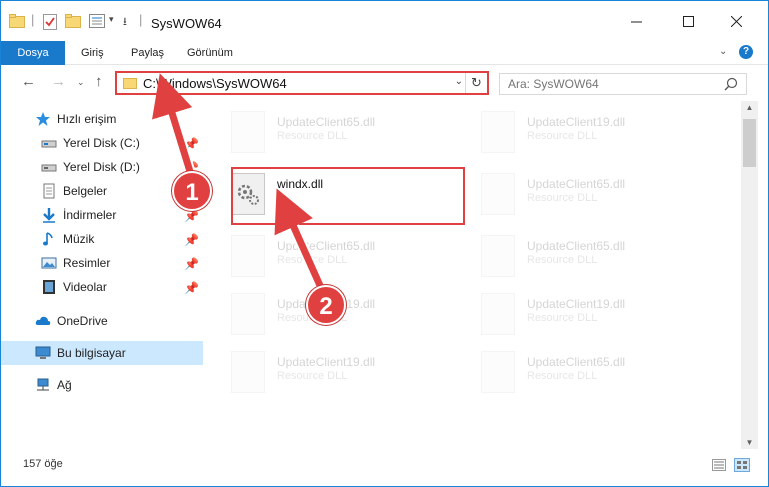 This screenshot has width=769, height=487. What do you see at coordinates (749, 143) in the screenshot?
I see `scroll-thumb` at bounding box center [749, 143].